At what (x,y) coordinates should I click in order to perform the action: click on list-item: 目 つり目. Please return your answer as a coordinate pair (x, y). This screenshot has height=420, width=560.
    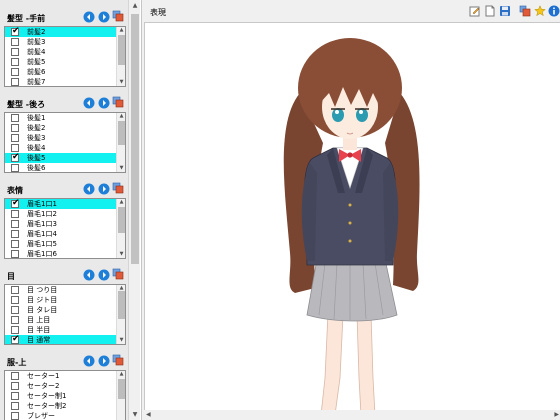
    Looking at the image, I should click on (65, 290).